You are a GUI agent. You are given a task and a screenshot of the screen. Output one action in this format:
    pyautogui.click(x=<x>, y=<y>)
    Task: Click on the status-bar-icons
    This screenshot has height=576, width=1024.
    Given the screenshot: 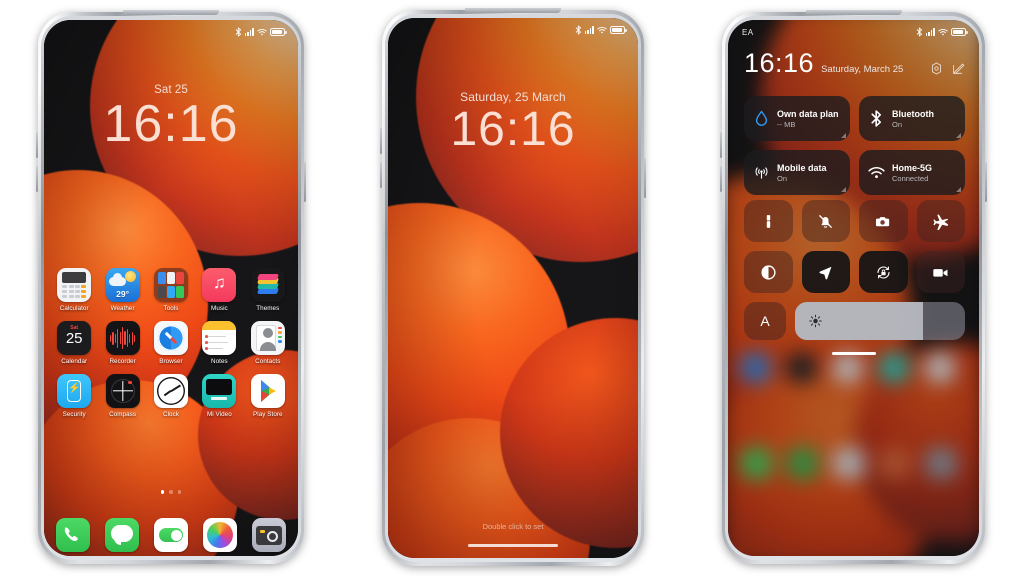 What is the action you would take?
    pyautogui.click(x=601, y=30)
    